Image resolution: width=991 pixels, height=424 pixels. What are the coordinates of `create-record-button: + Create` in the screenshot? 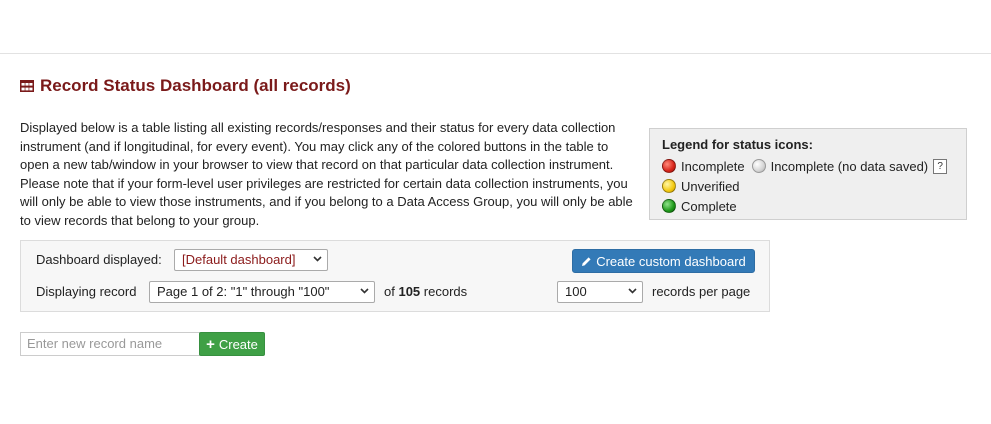 It's located at (232, 344).